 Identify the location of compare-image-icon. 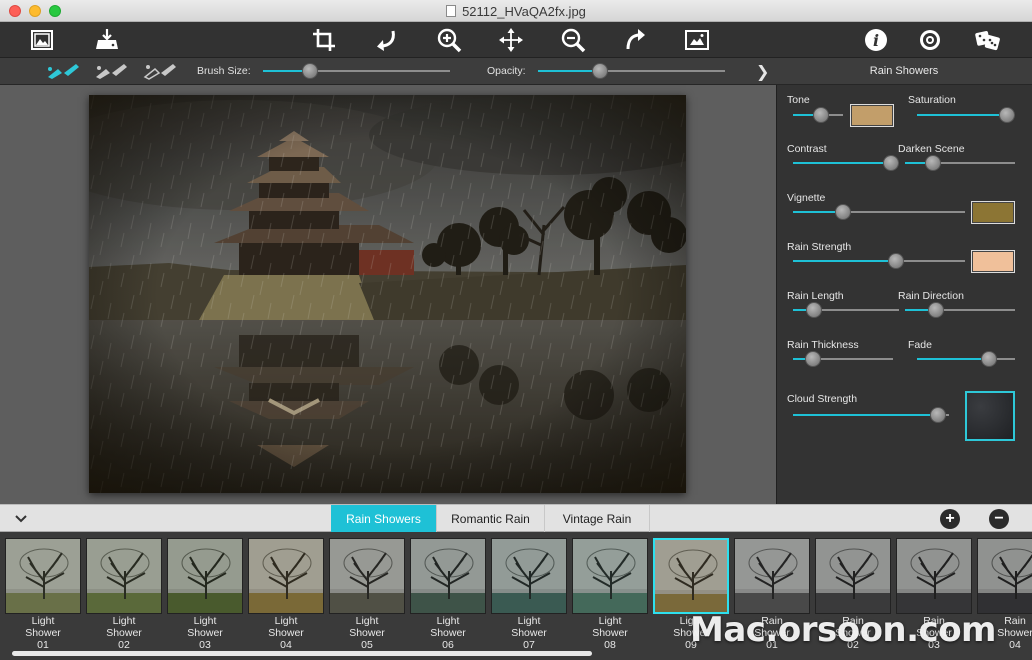
(697, 40).